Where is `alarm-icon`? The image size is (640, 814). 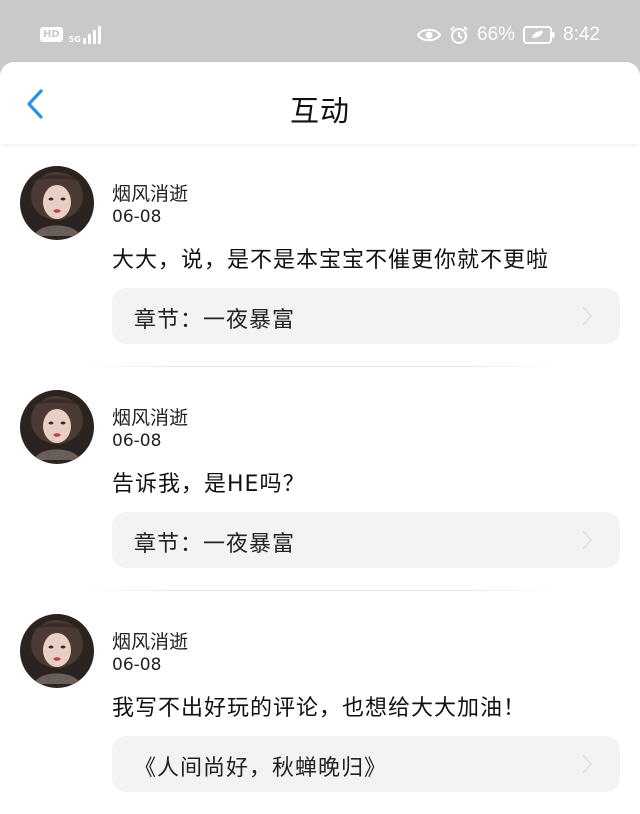 alarm-icon is located at coordinates (459, 35).